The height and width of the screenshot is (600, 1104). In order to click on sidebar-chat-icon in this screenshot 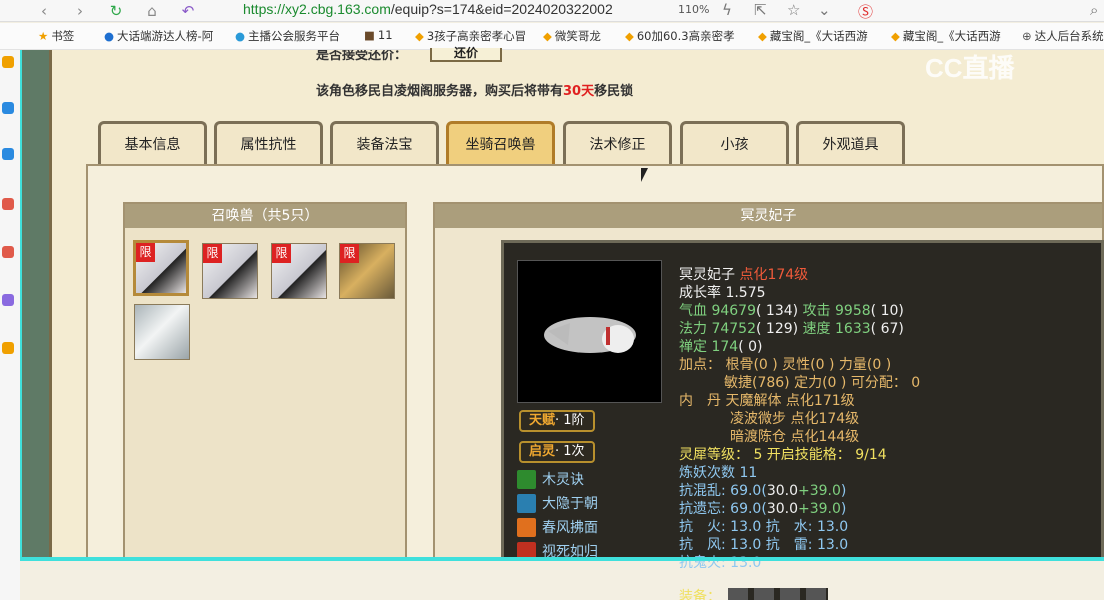, I will do `click(8, 108)`.